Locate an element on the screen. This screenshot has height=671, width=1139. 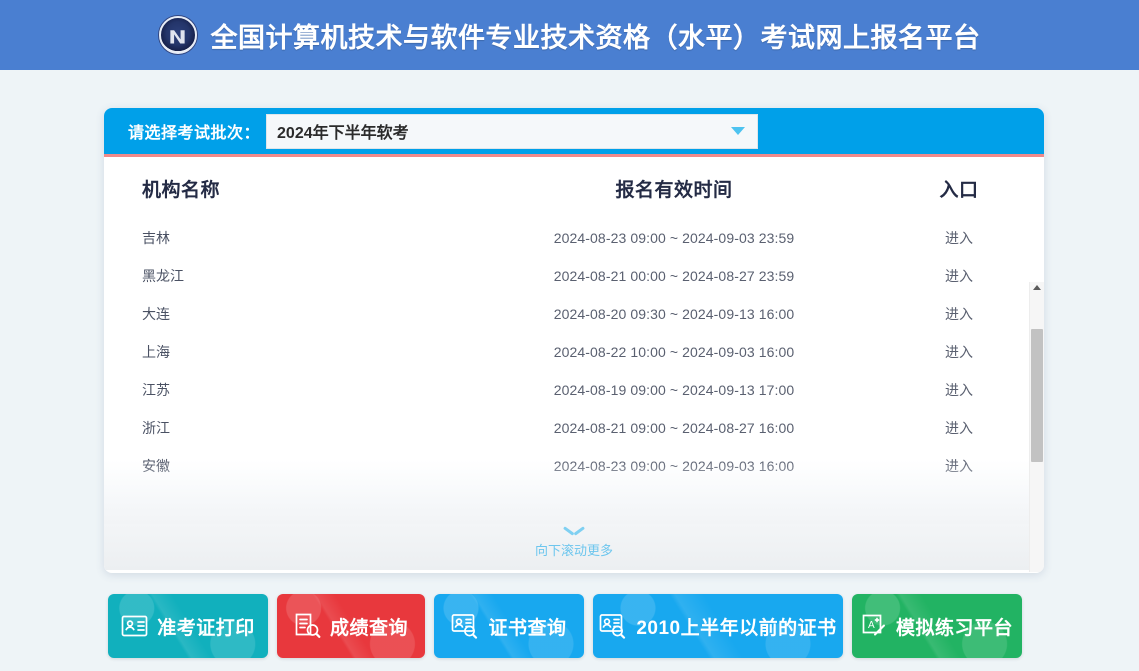
table-header-row: 机构名称 报名有效时间 入口 is located at coordinates (574, 188).